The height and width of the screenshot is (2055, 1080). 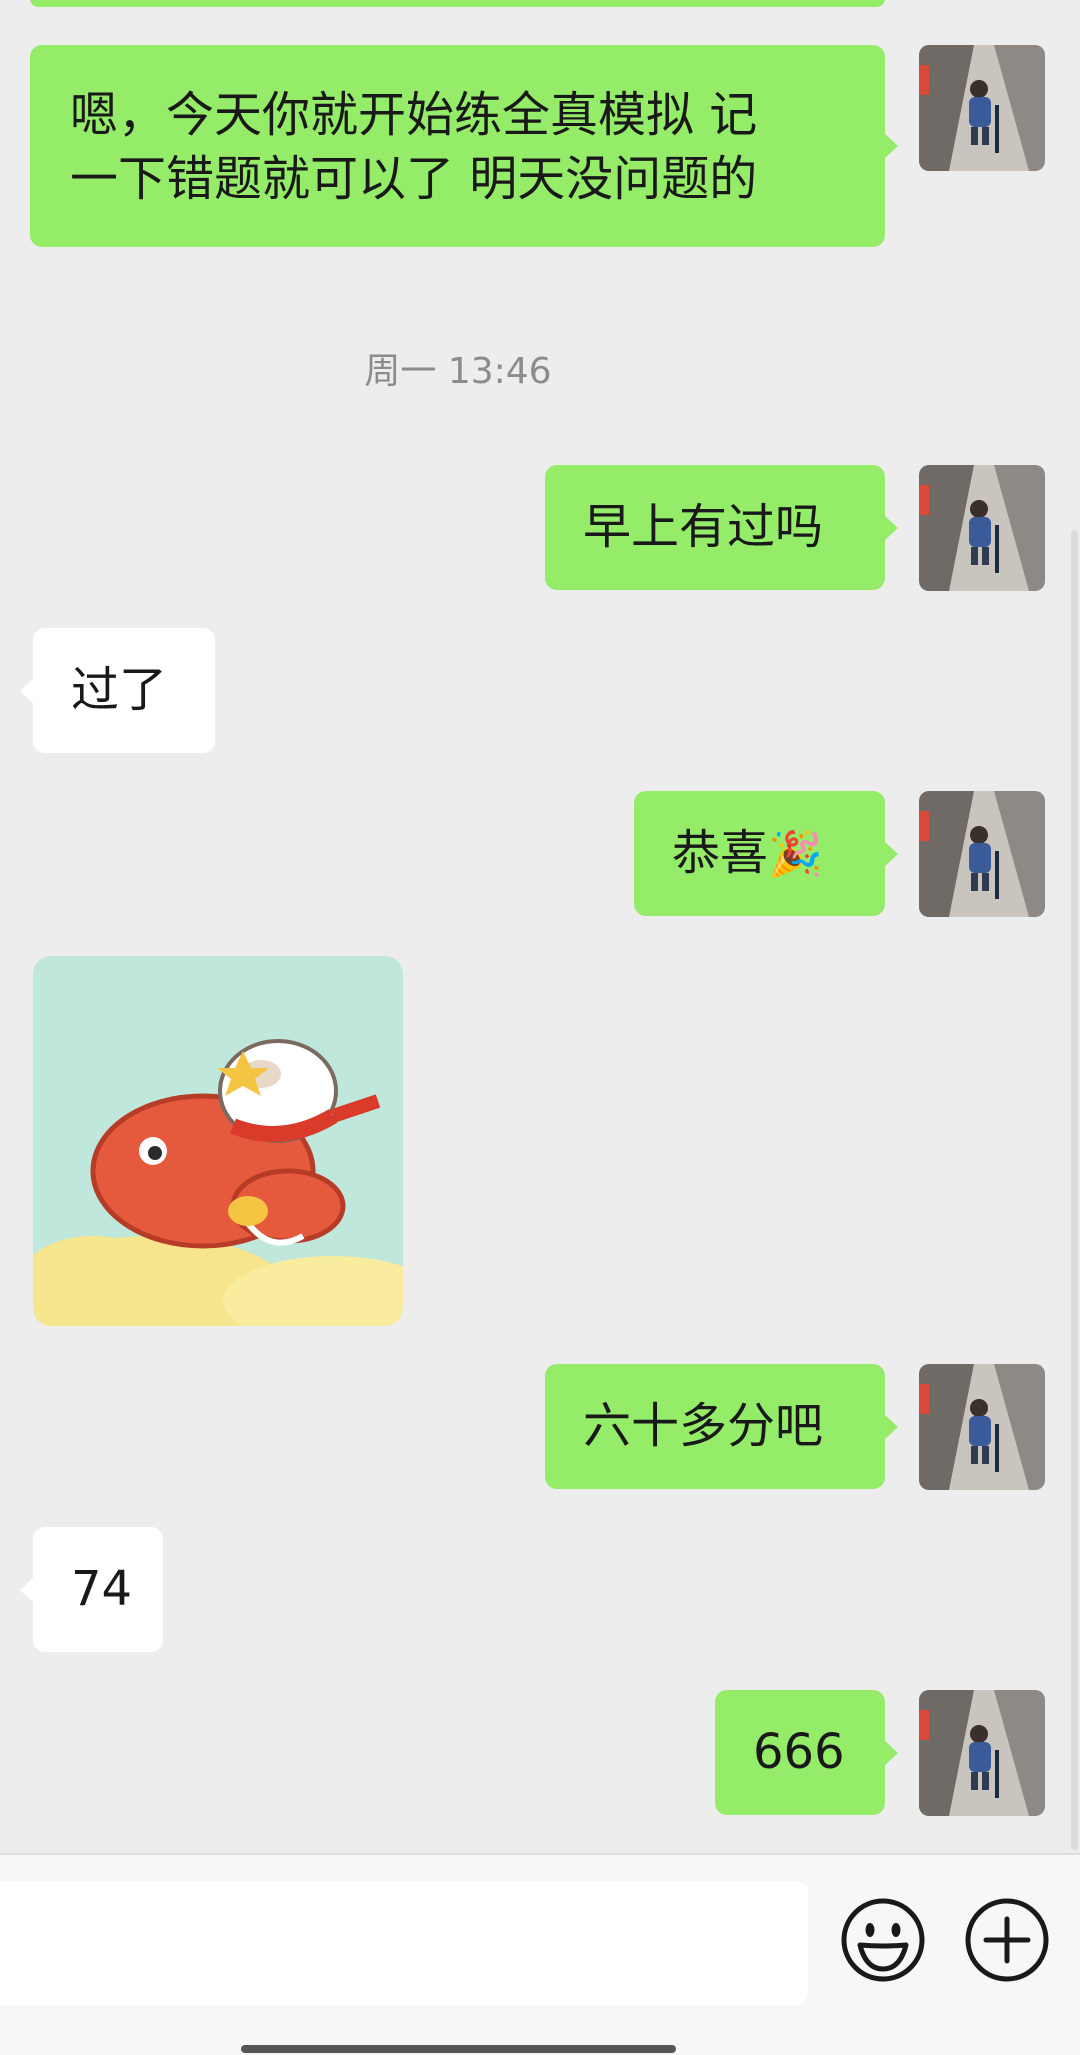 I want to click on message-text: 过了, so click(x=119, y=690).